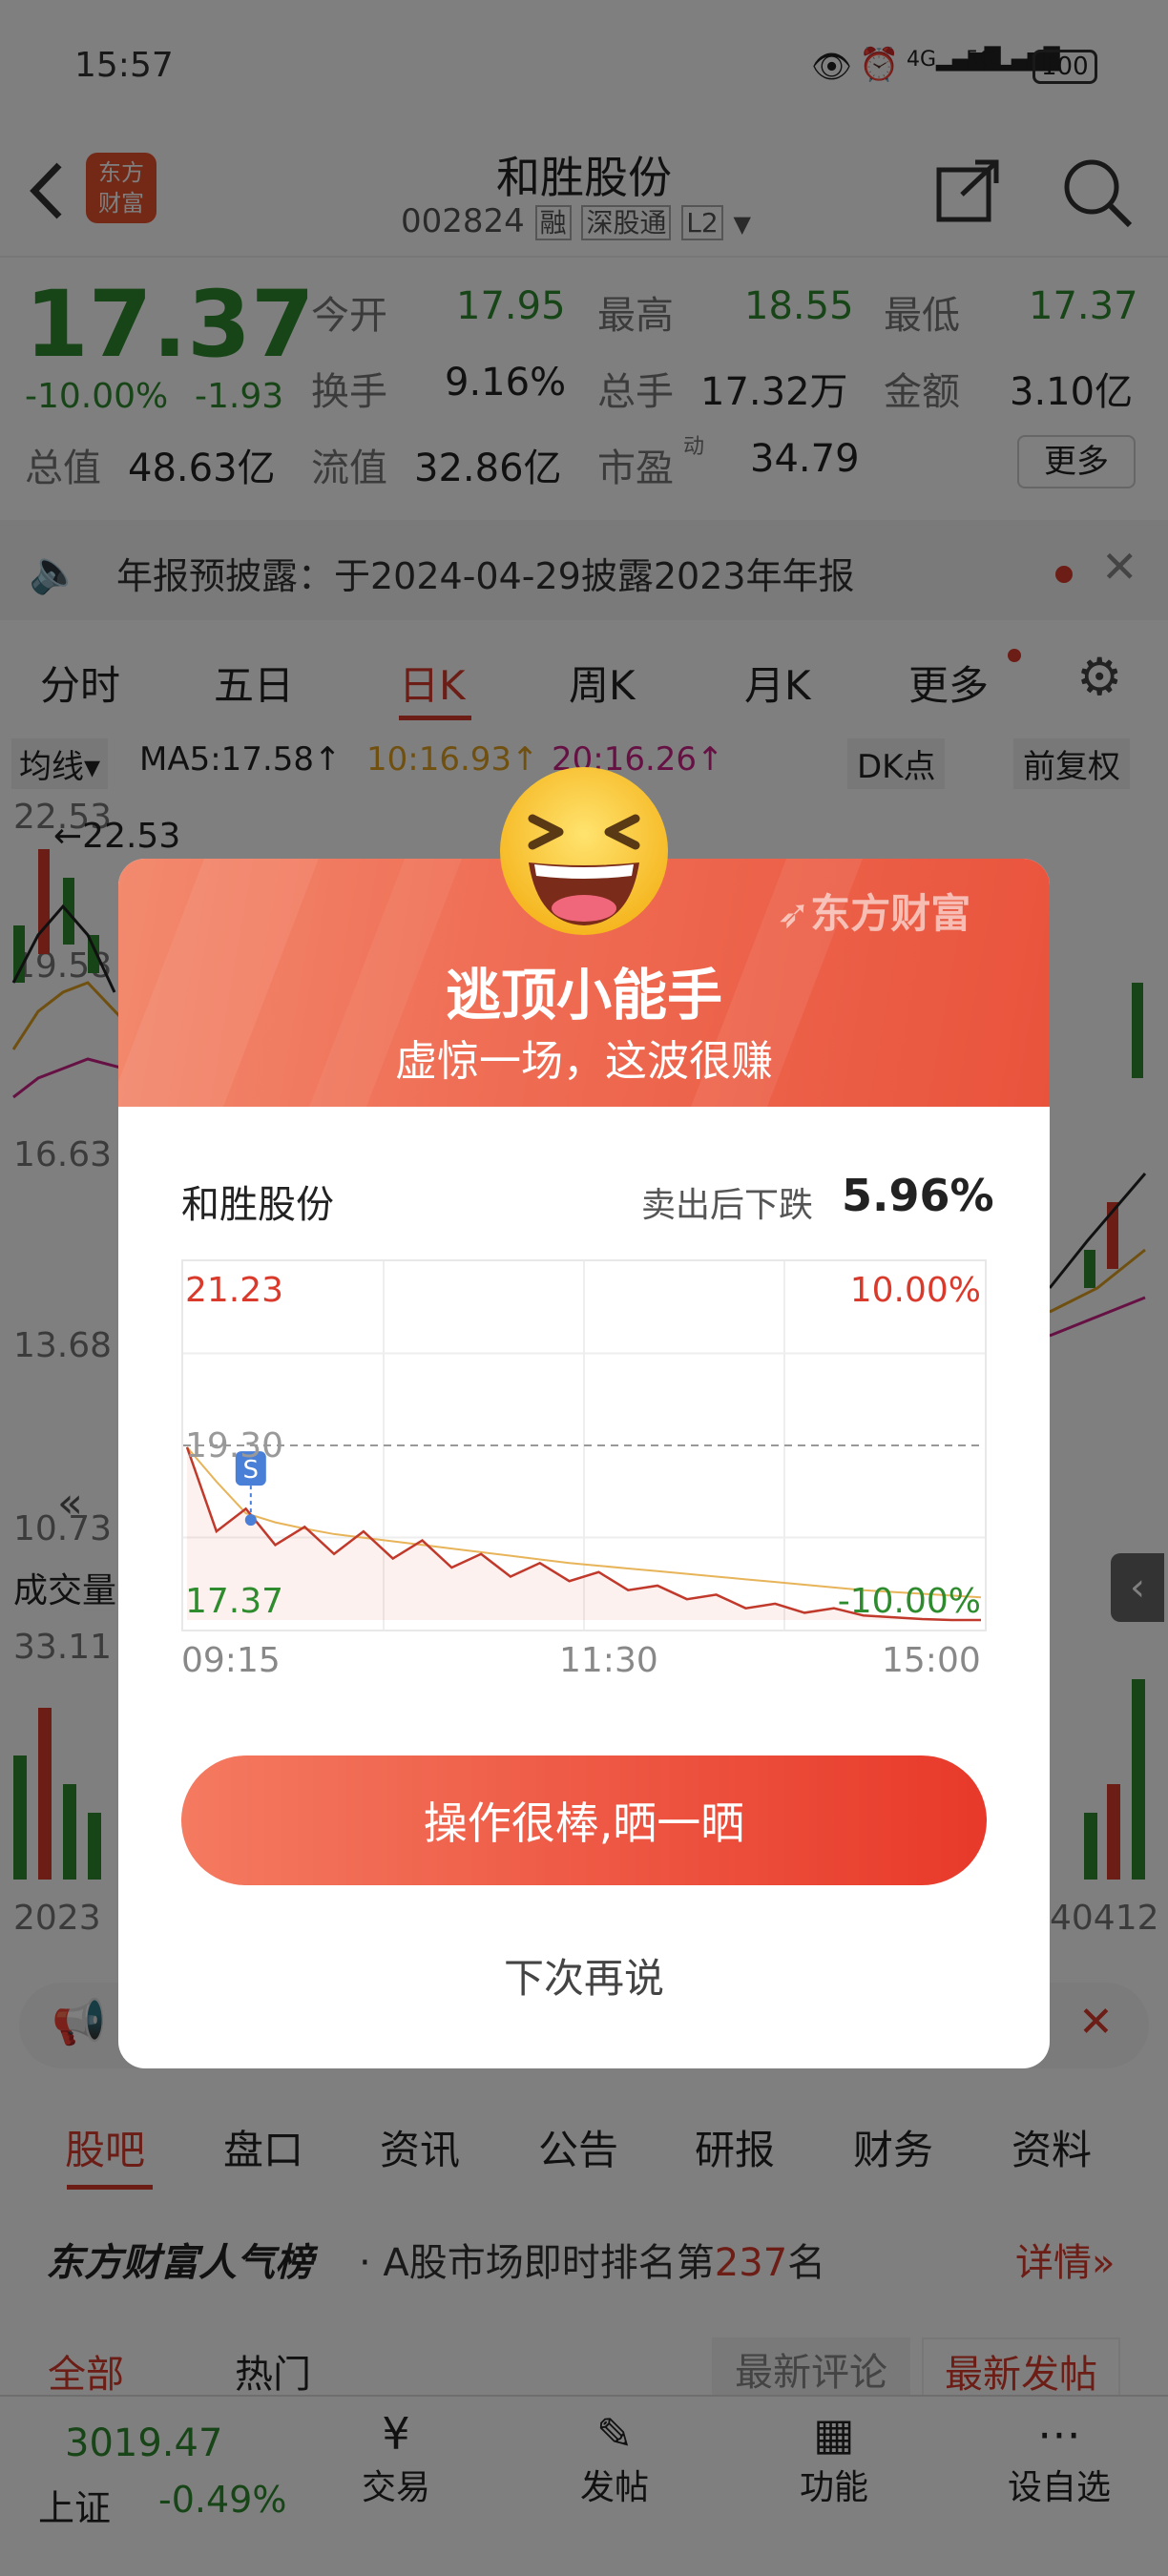 Image resolution: width=1168 pixels, height=2576 pixels. Describe the element at coordinates (874, 913) in the screenshot. I see `brand-watermark: ➶东方财富` at that location.